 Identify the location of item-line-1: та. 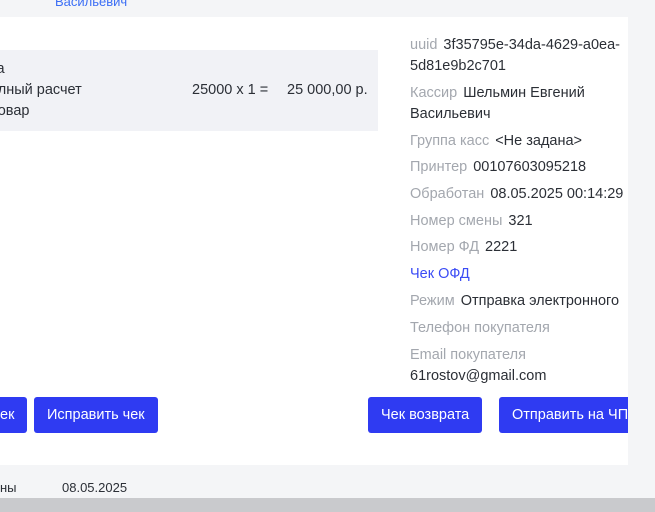
(2, 69).